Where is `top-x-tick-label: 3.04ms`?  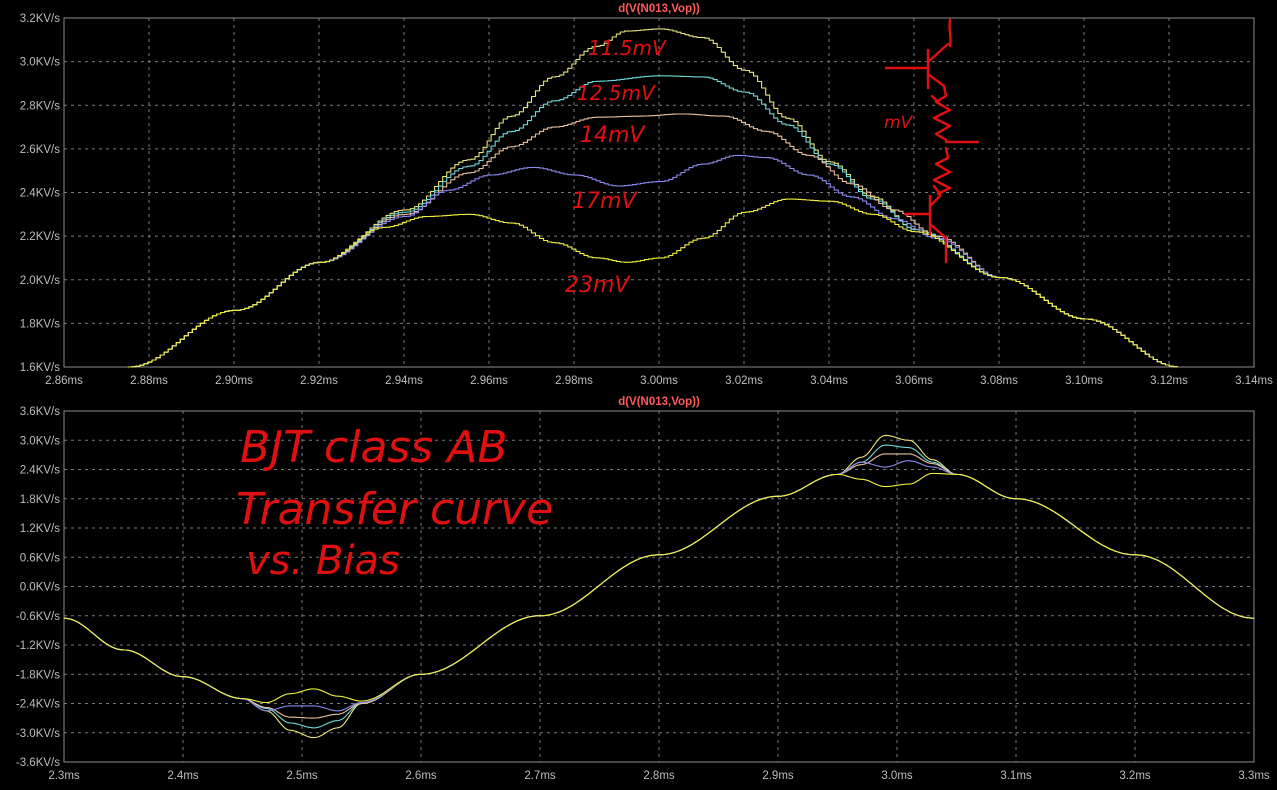
top-x-tick-label: 3.04ms is located at coordinates (829, 381).